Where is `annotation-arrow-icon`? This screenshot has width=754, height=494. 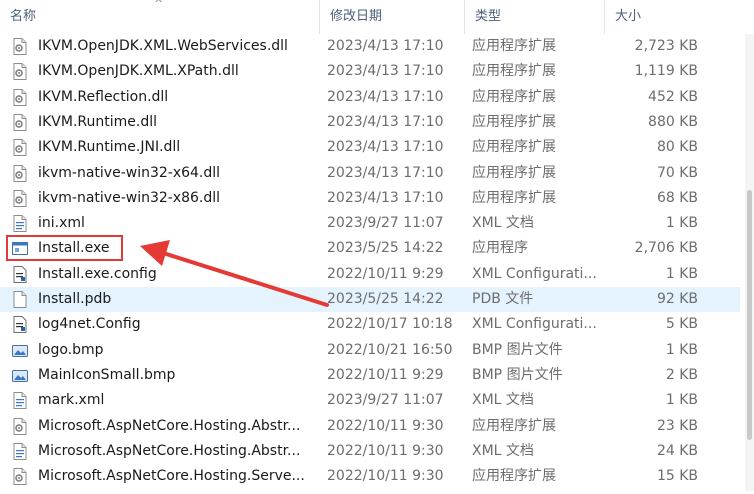
annotation-arrow-icon is located at coordinates (234, 273).